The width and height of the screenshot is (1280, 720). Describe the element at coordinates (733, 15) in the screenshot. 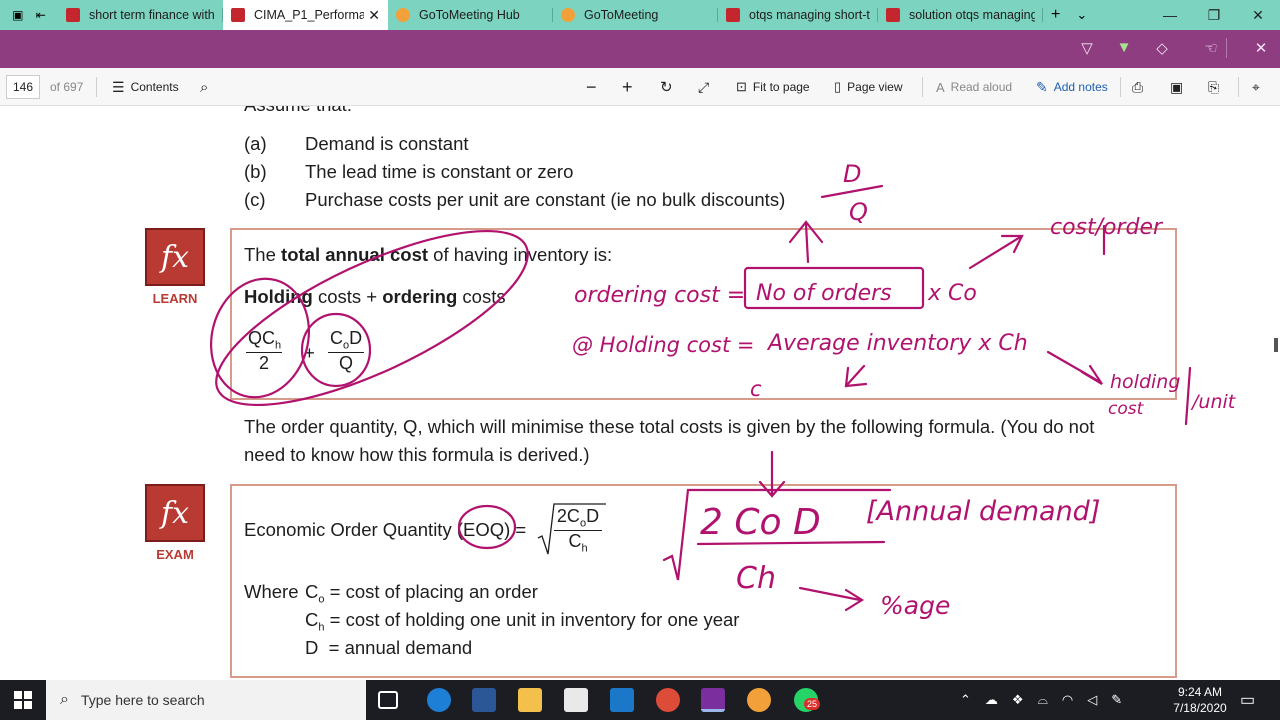

I see `pdf-icon` at that location.